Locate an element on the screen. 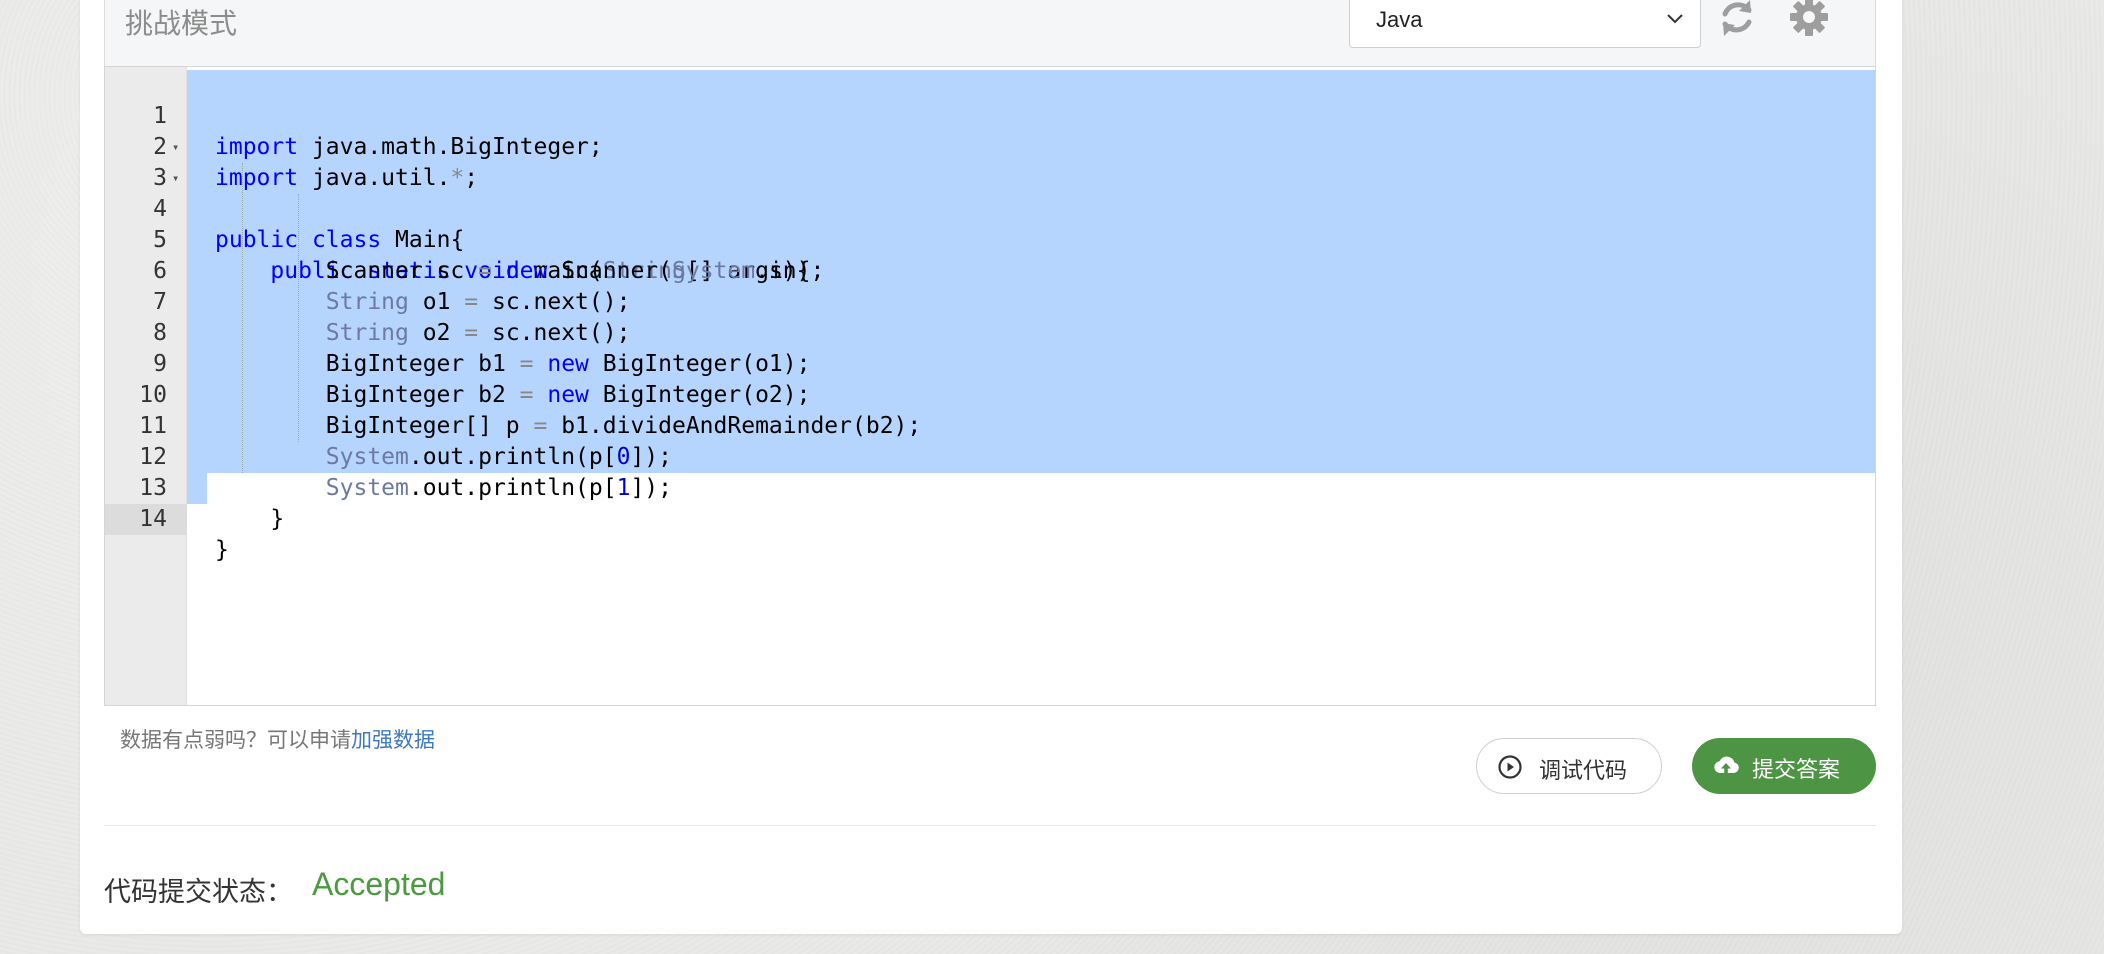  play-circle-icon is located at coordinates (1510, 767).